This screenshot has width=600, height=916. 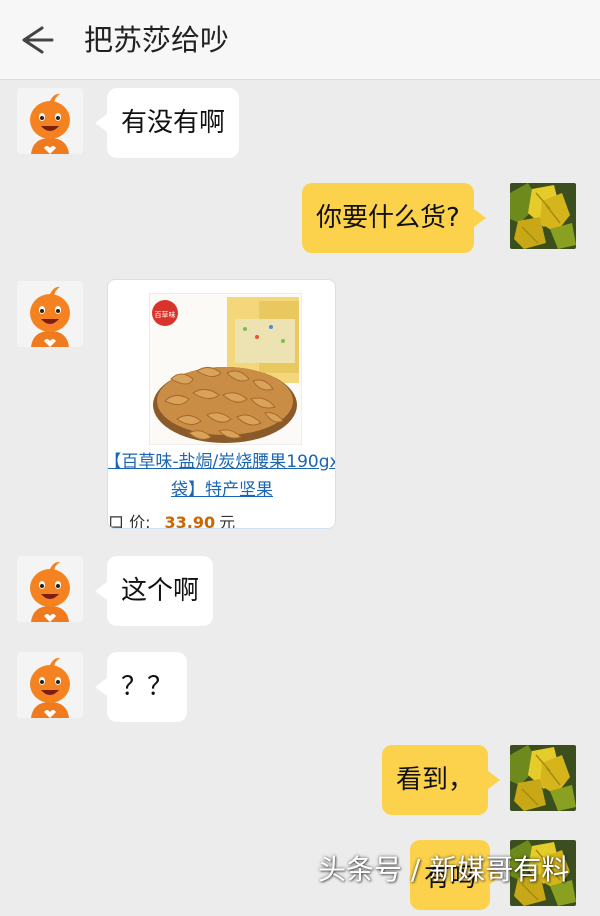 I want to click on arrow-left-icon, so click(x=38, y=40).